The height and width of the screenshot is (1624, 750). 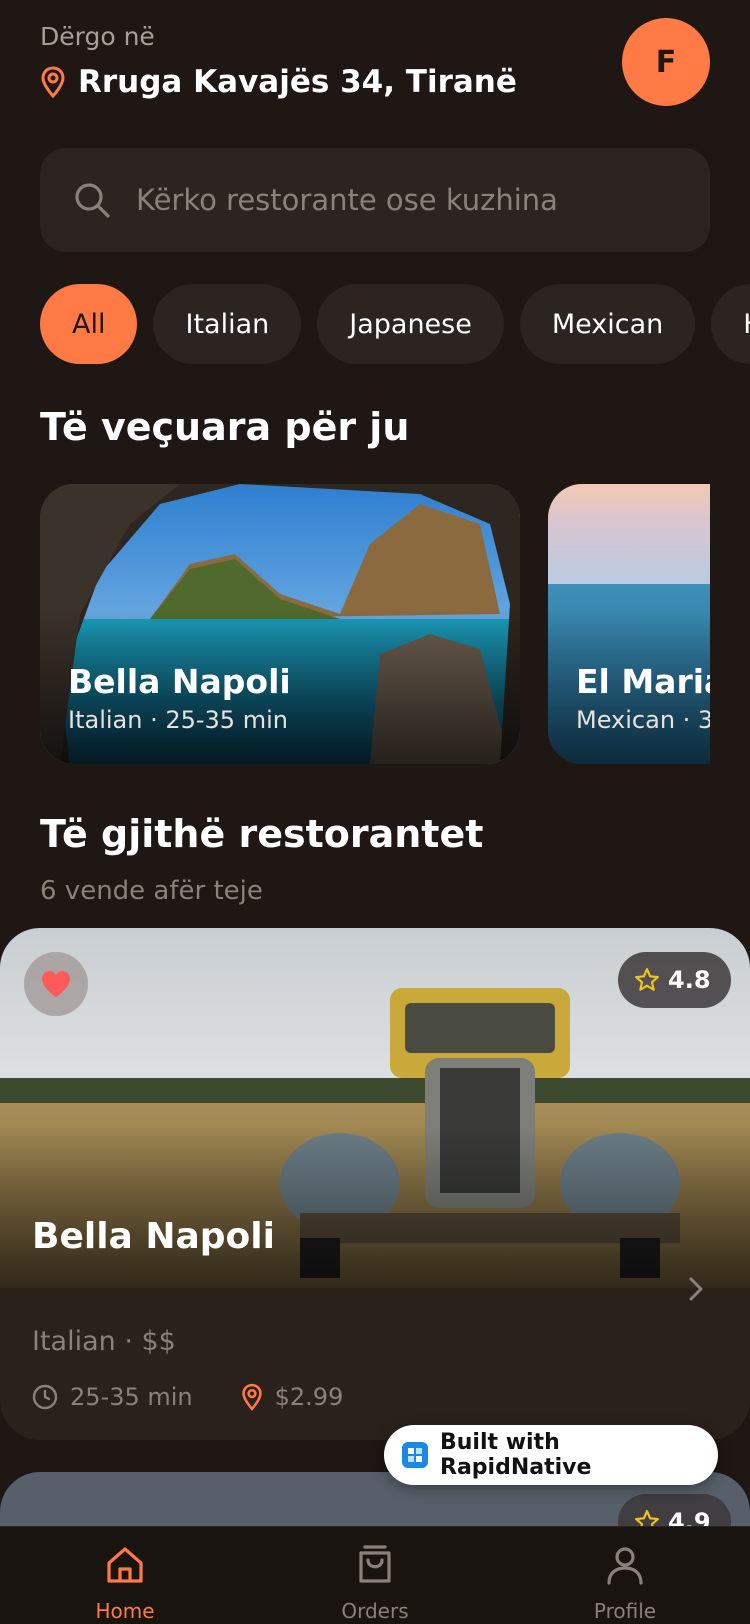 What do you see at coordinates (225, 427) in the screenshot?
I see `featured-section-title: Të veçuara për ju` at bounding box center [225, 427].